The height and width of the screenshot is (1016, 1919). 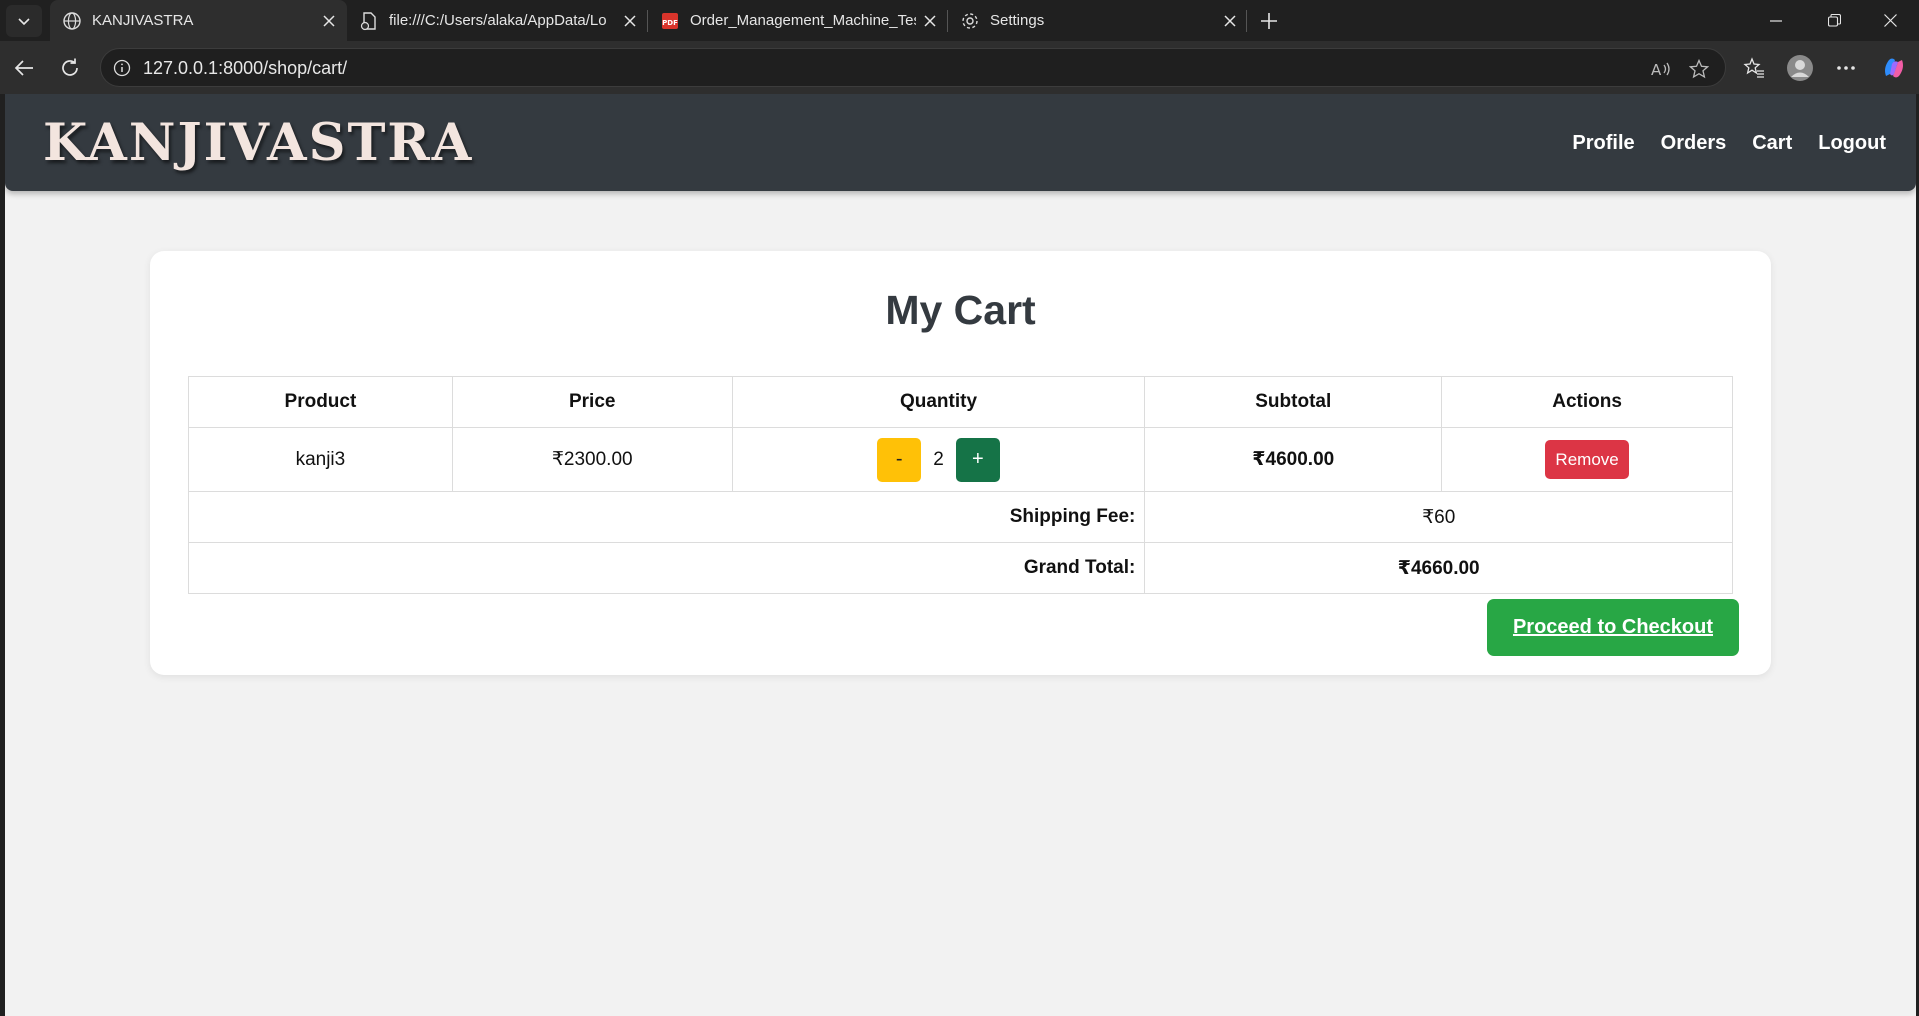 What do you see at coordinates (1699, 69) in the screenshot?
I see `star-icon` at bounding box center [1699, 69].